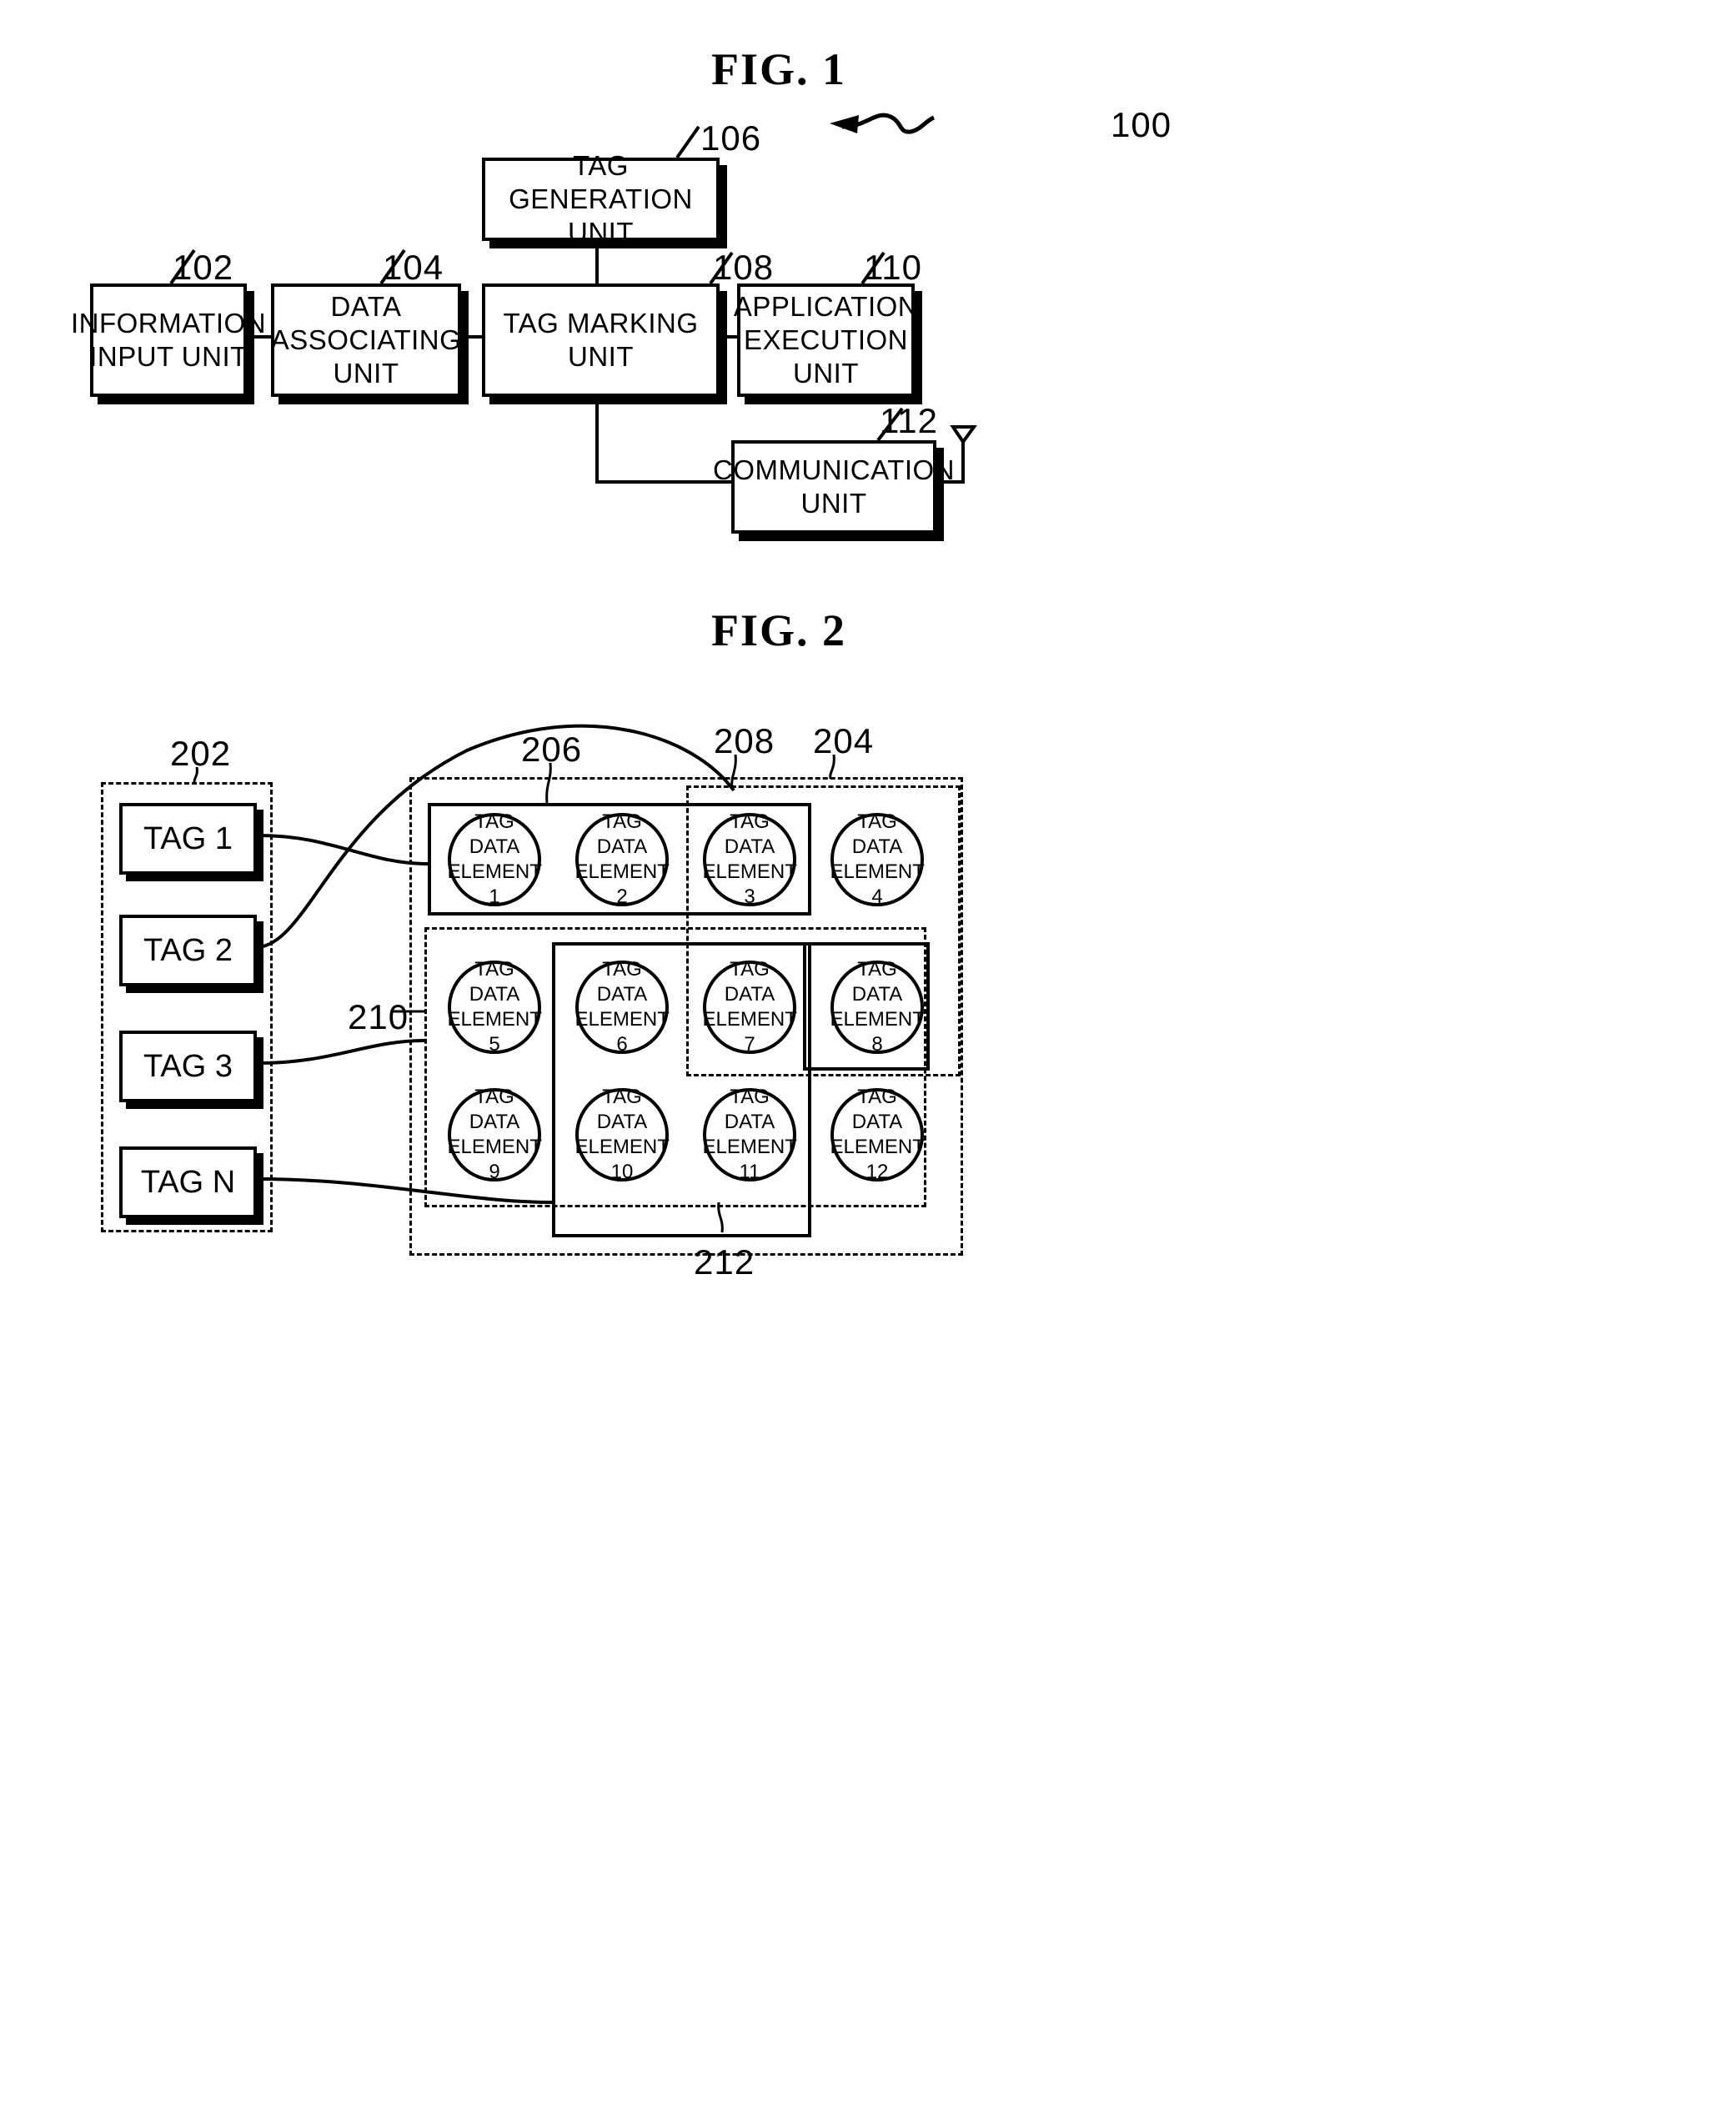 The height and width of the screenshot is (2112, 1736). Describe the element at coordinates (379, 1016) in the screenshot. I see `ref-210: 210` at that location.